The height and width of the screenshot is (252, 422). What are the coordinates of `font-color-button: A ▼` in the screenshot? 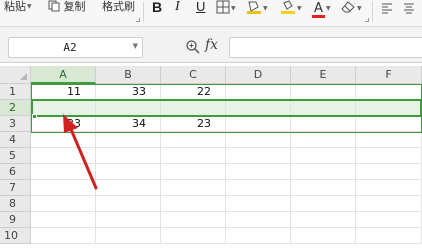 It's located at (321, 11).